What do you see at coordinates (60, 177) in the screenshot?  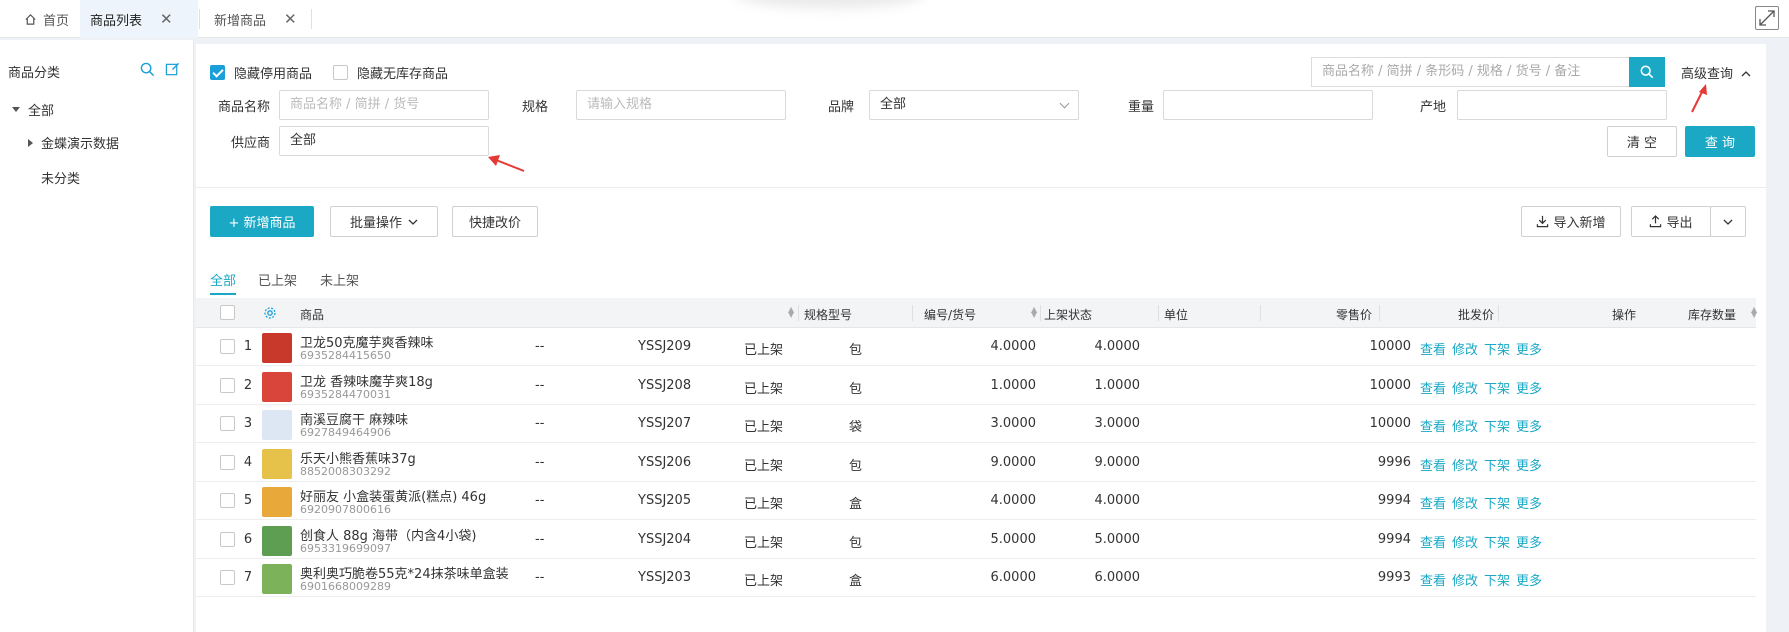 I see `tree-item-uncategorized: 未分类` at bounding box center [60, 177].